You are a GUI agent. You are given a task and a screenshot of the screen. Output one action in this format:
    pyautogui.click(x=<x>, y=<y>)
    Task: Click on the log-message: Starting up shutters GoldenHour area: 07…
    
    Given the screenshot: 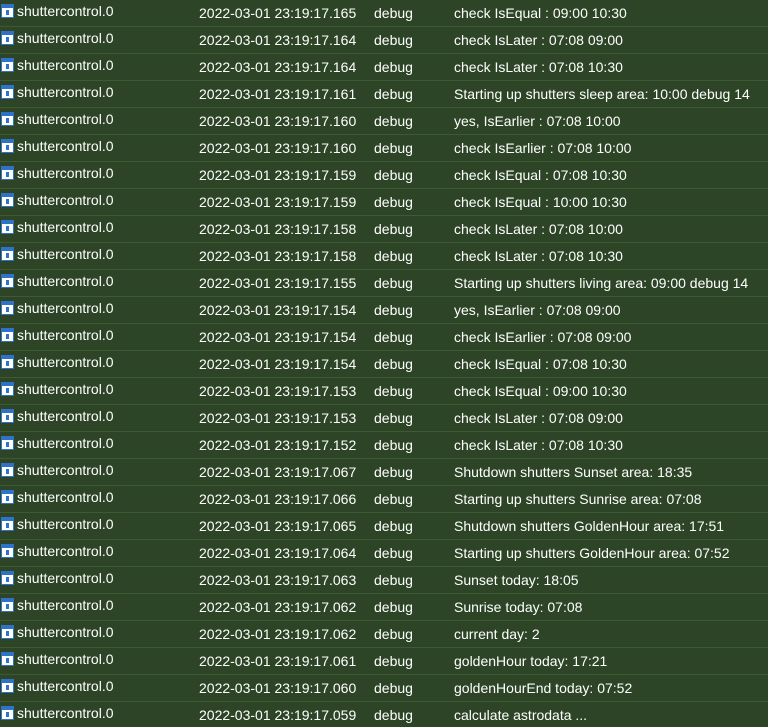 What is the action you would take?
    pyautogui.click(x=592, y=553)
    